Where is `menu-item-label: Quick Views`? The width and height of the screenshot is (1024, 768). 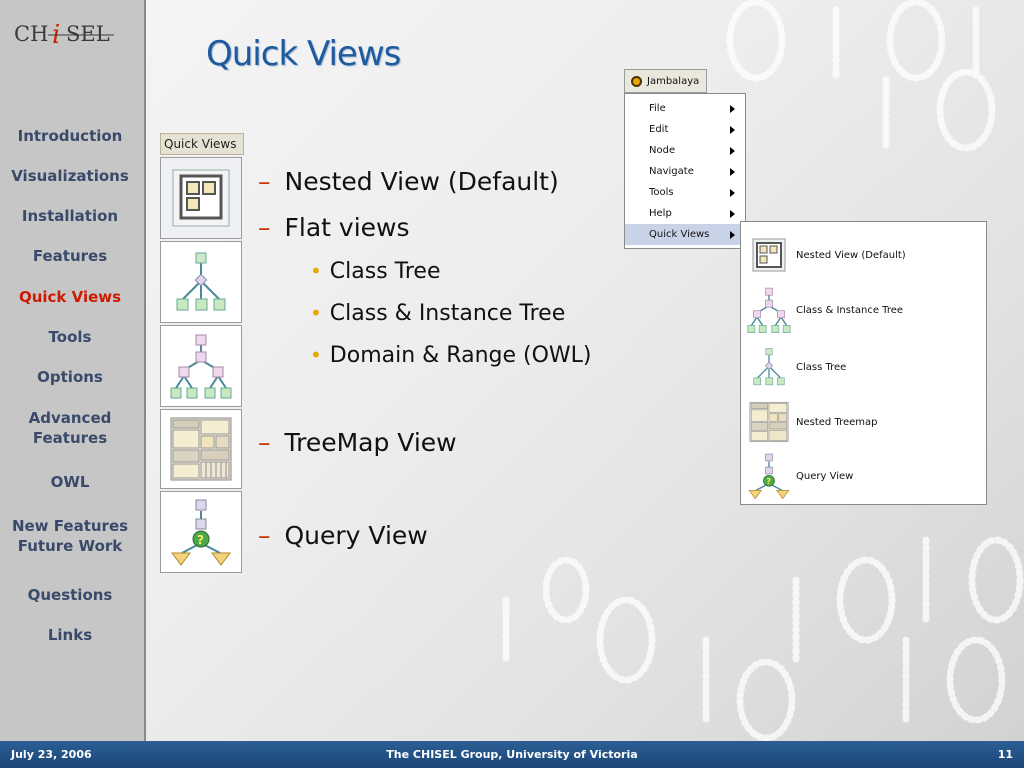
menu-item-label: Quick Views is located at coordinates (679, 234).